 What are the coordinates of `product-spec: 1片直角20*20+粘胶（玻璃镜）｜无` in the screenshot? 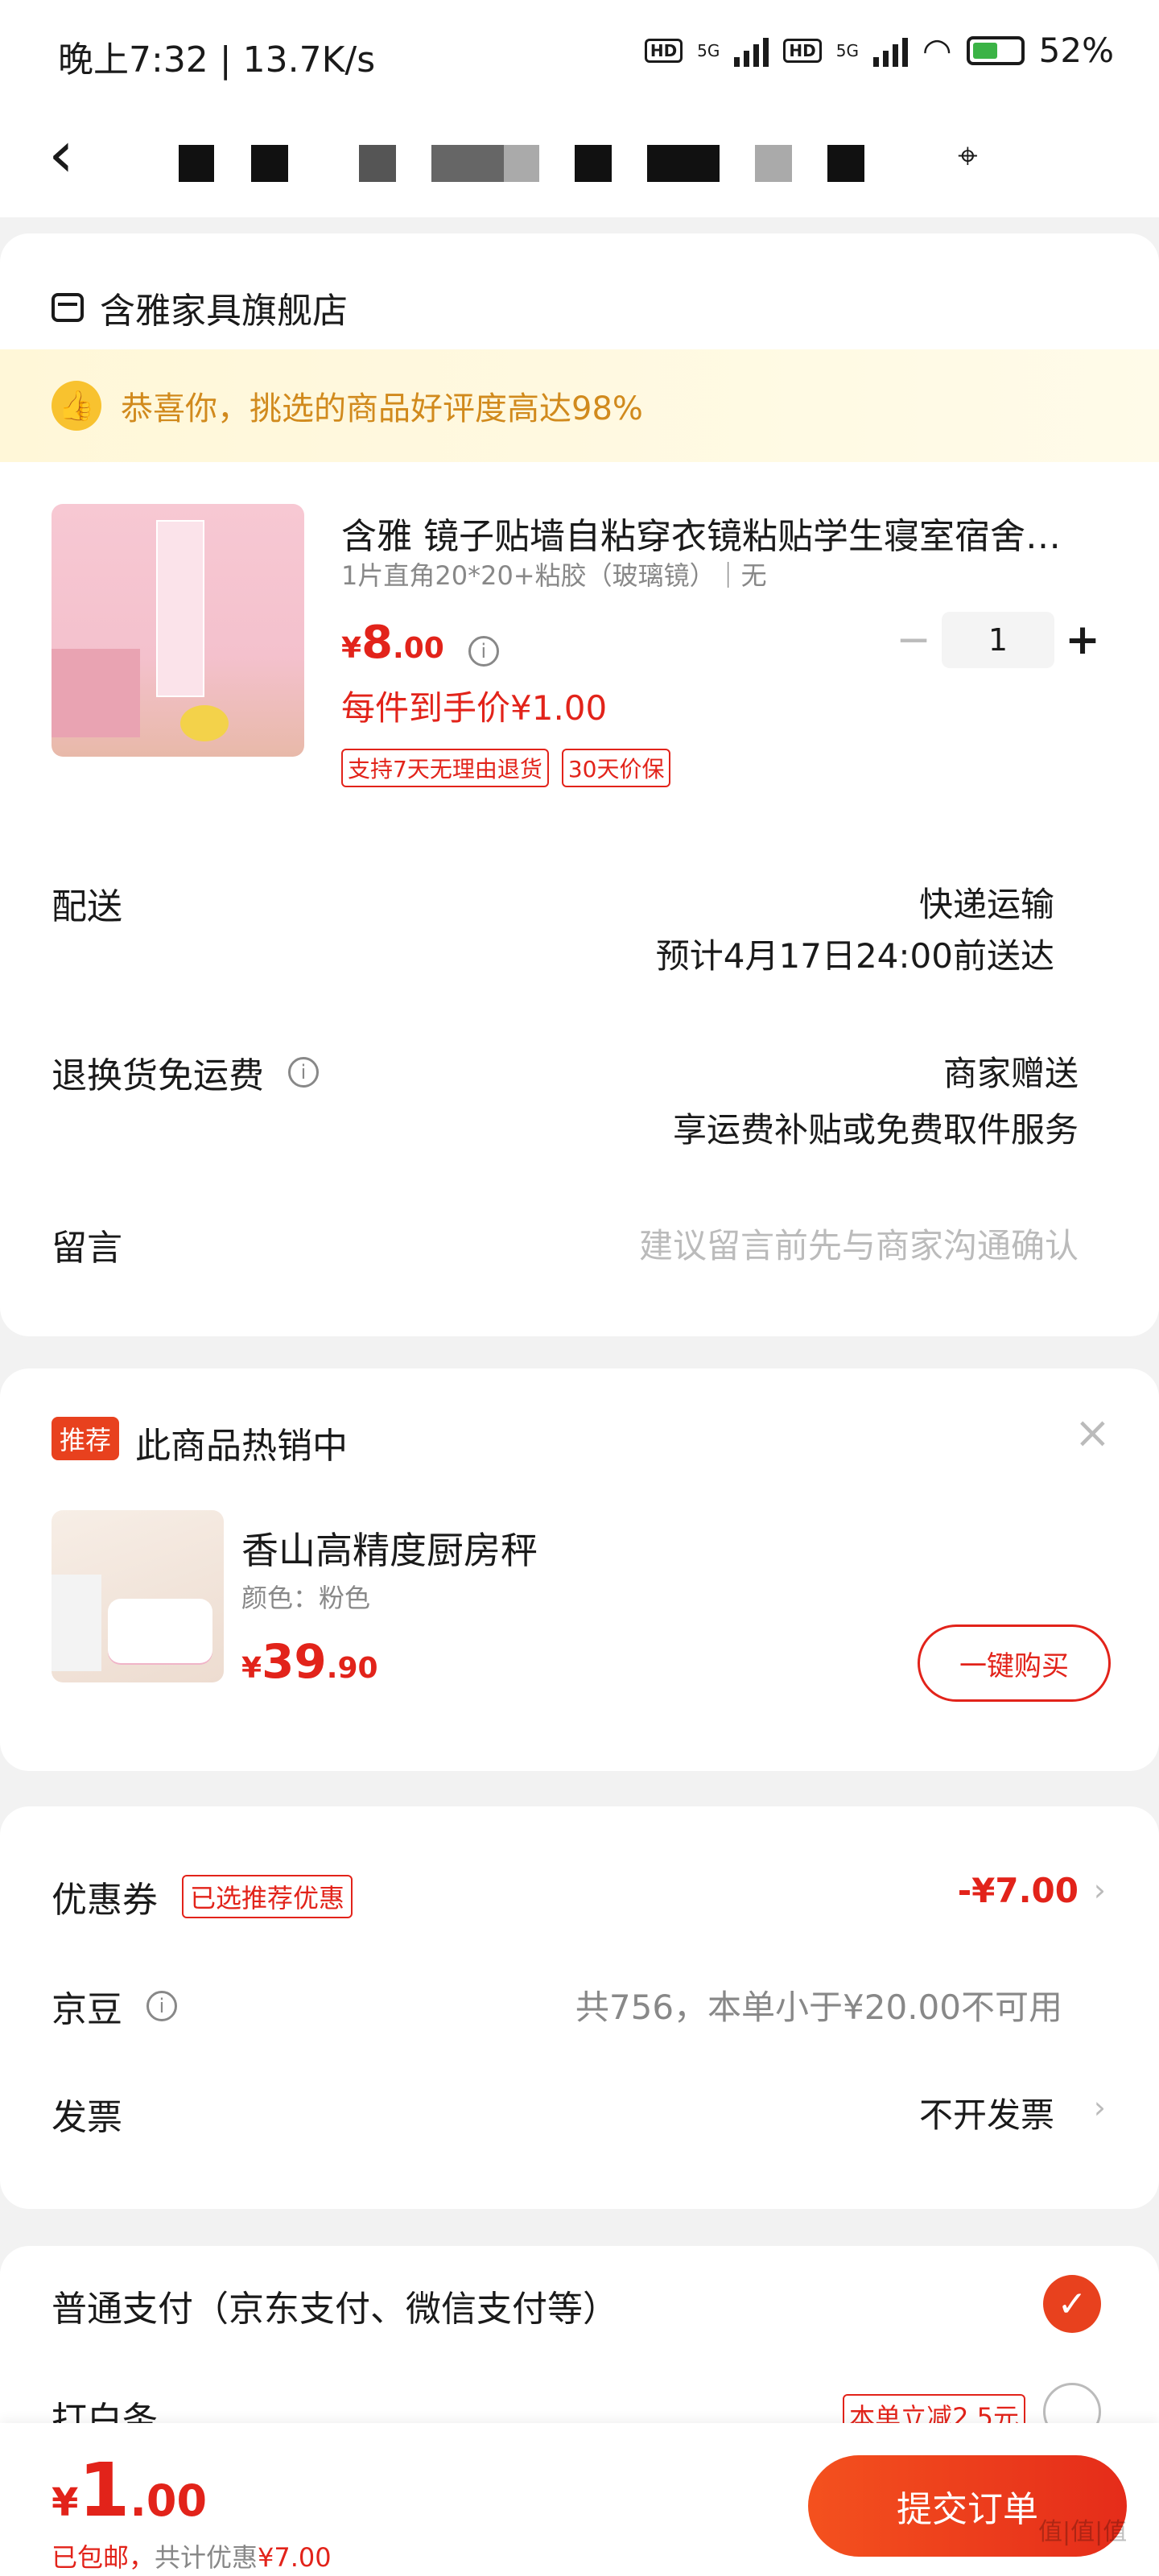 It's located at (554, 573).